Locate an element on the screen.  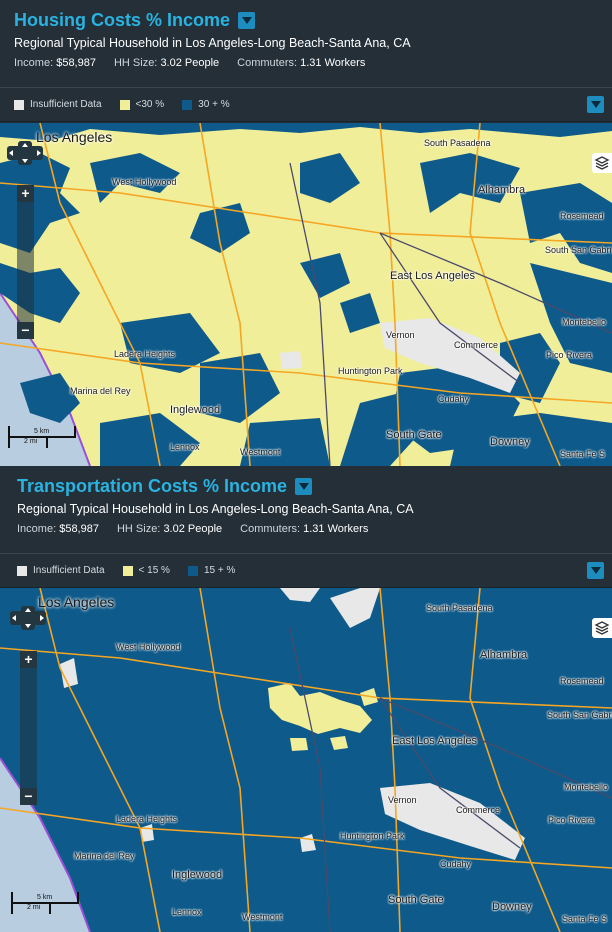
panel-title: Transportation Costs % Income is located at coordinates (152, 486).